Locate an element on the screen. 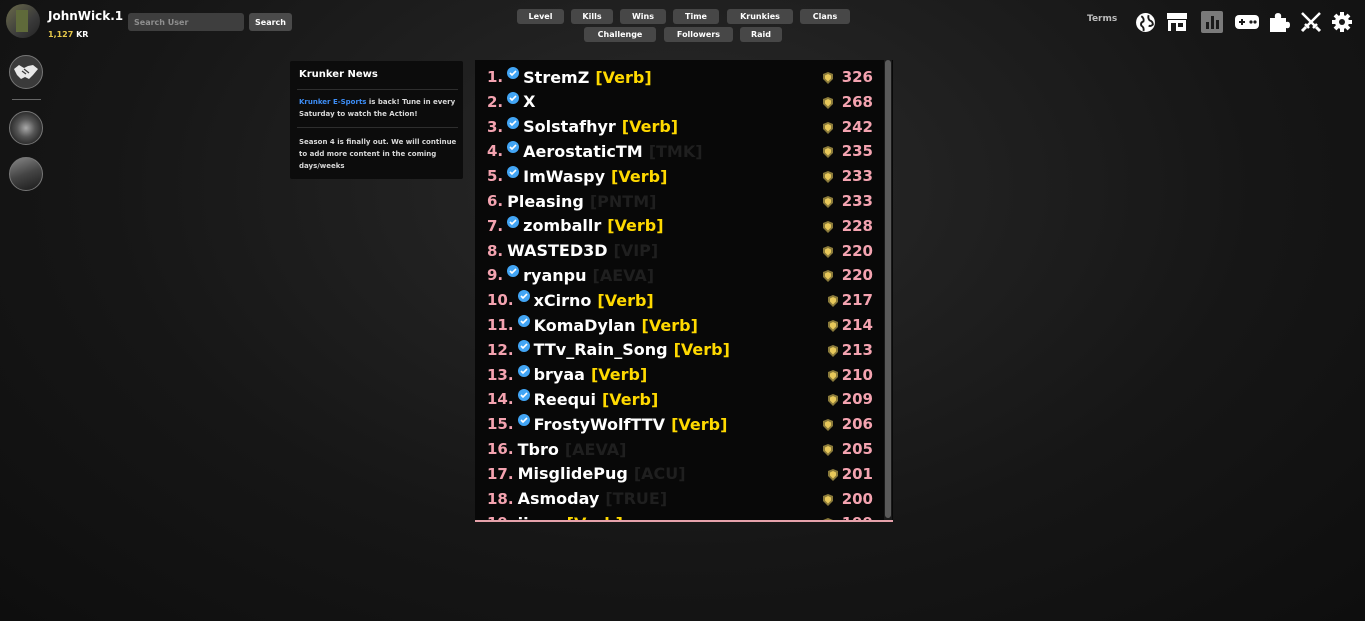  leaderboard-row: 19. jinzu [Verb] is located at coordinates (555, 515).